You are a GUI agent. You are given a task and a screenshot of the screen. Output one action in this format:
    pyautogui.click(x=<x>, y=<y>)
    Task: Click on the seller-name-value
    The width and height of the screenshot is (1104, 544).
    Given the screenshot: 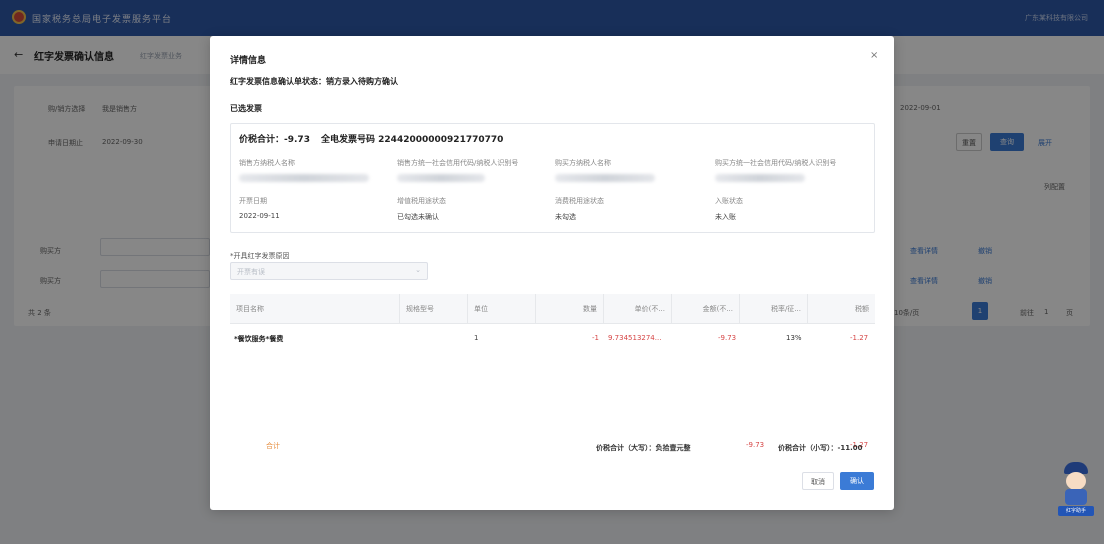 What is the action you would take?
    pyautogui.click(x=304, y=178)
    